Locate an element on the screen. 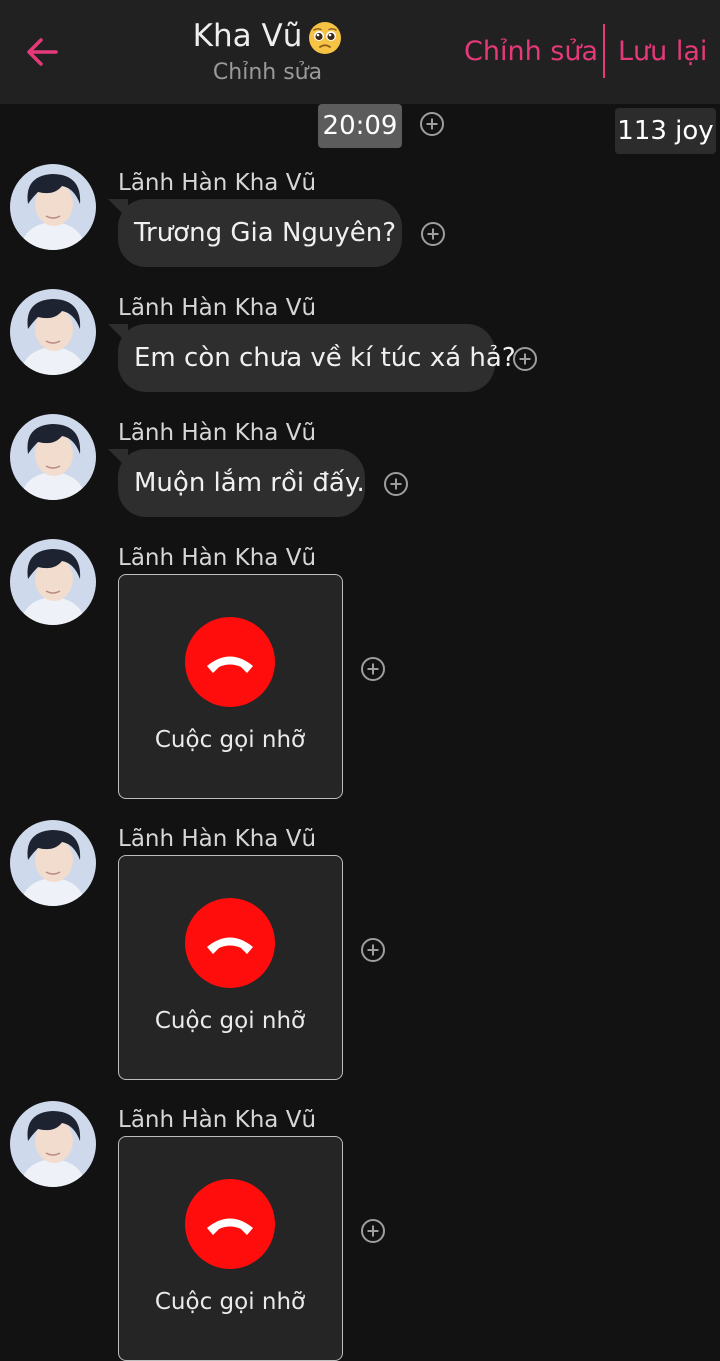 This screenshot has width=720, height=1361. header-subtitle: Chỉnh sửa is located at coordinates (267, 72).